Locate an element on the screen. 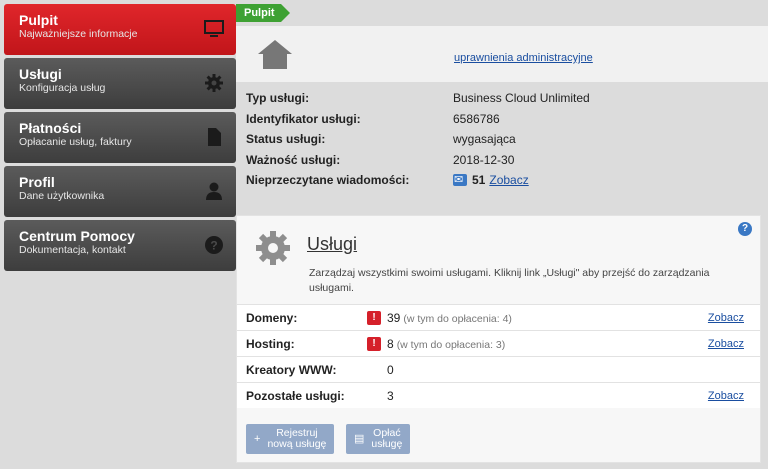  sidebar-item-pulpit: Pulpit Najważniejsze informacje is located at coordinates (120, 29).